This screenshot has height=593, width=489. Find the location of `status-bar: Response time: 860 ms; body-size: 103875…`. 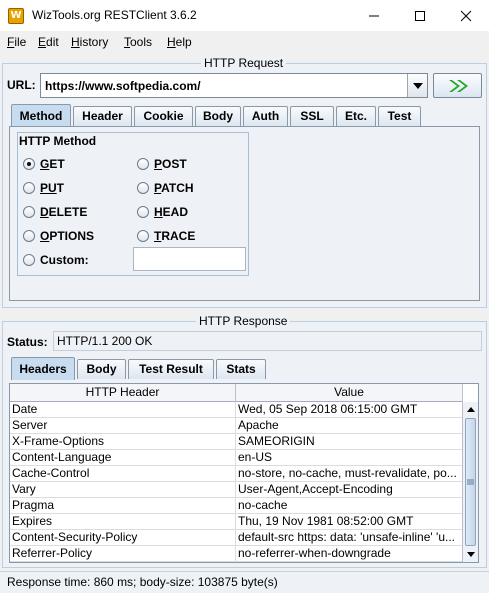

status-bar: Response time: 860 ms; body-size: 103875… is located at coordinates (244, 582).